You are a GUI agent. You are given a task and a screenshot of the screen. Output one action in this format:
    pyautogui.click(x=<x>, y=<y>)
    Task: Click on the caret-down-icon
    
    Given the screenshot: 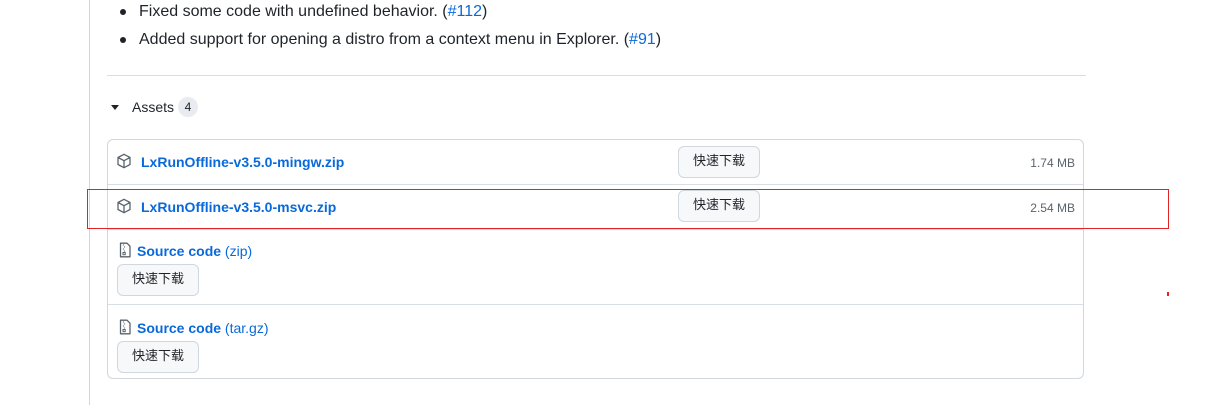 What is the action you would take?
    pyautogui.click(x=115, y=107)
    